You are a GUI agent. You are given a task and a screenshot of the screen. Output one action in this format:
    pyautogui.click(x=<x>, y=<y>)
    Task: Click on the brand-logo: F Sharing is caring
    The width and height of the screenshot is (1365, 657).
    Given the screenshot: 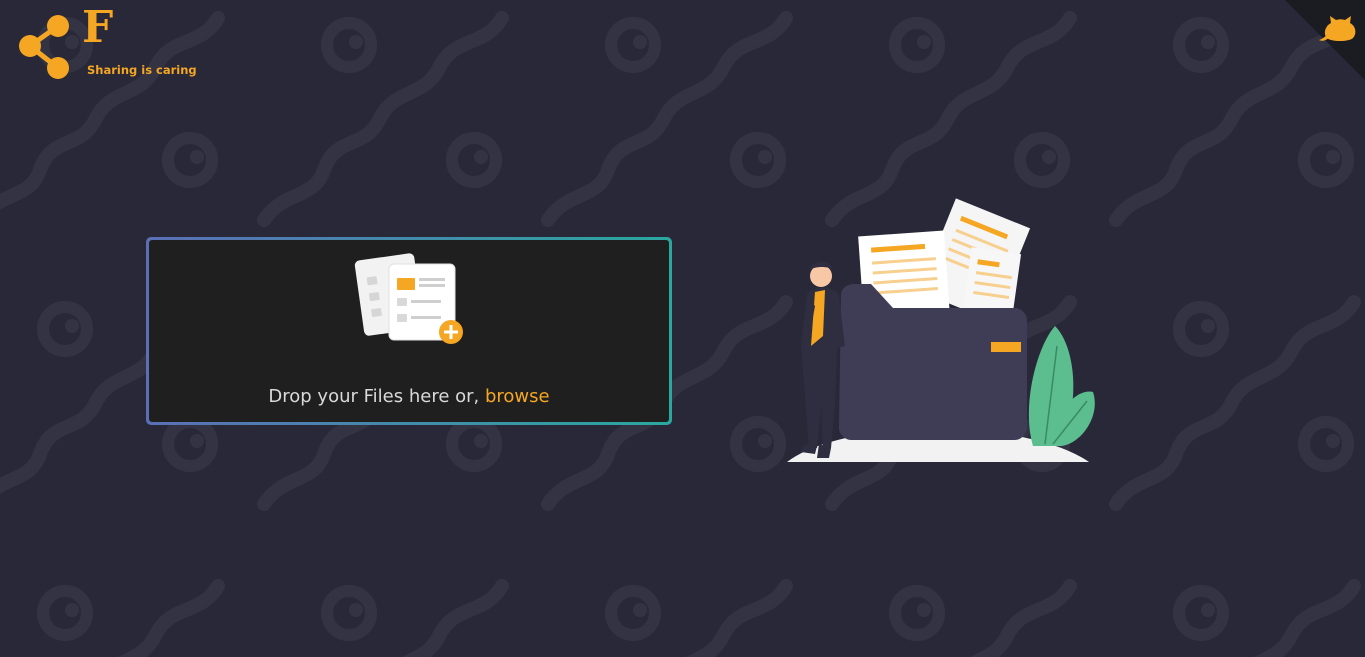 What is the action you would take?
    pyautogui.click(x=106, y=45)
    